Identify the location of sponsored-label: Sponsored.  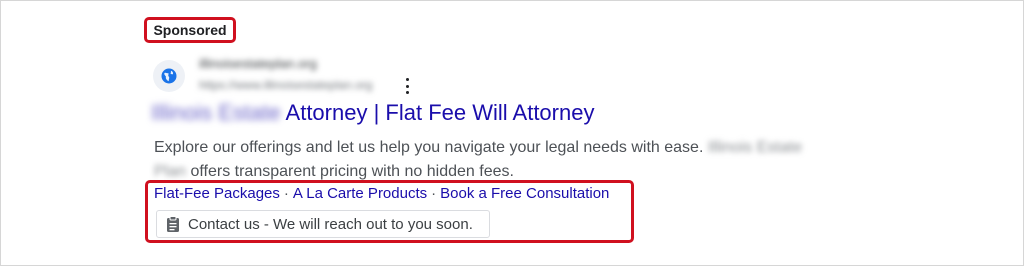
(190, 30).